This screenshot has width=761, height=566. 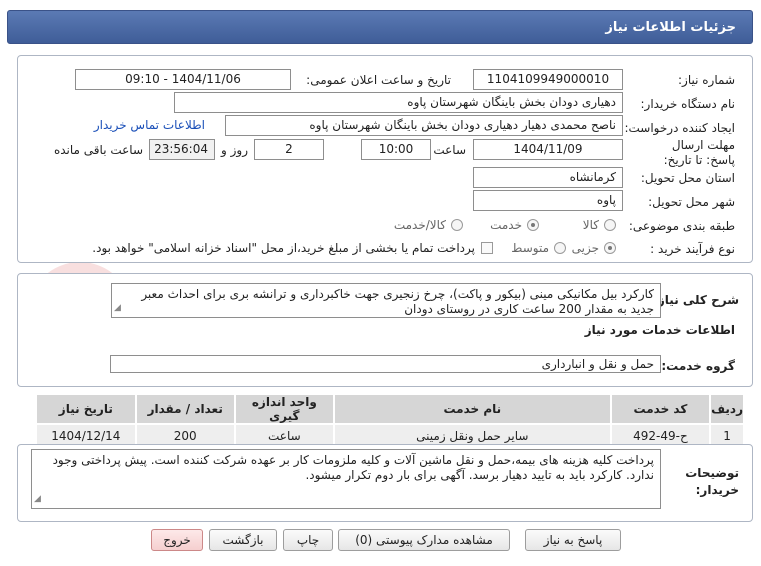 I want to click on category-service-label: خدمت, so click(x=506, y=225).